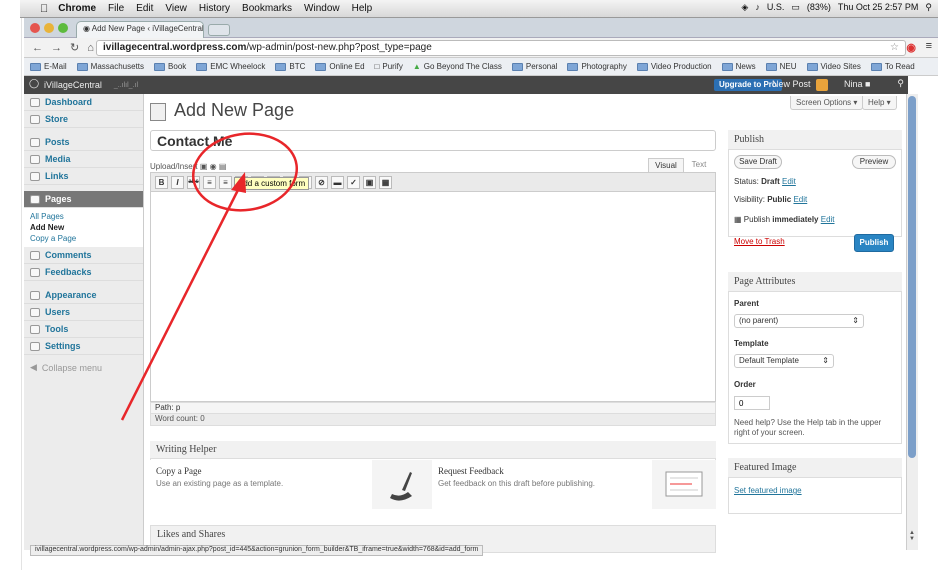 This screenshot has width=938, height=570. What do you see at coordinates (177, 182) in the screenshot?
I see `italic-icon: I` at bounding box center [177, 182].